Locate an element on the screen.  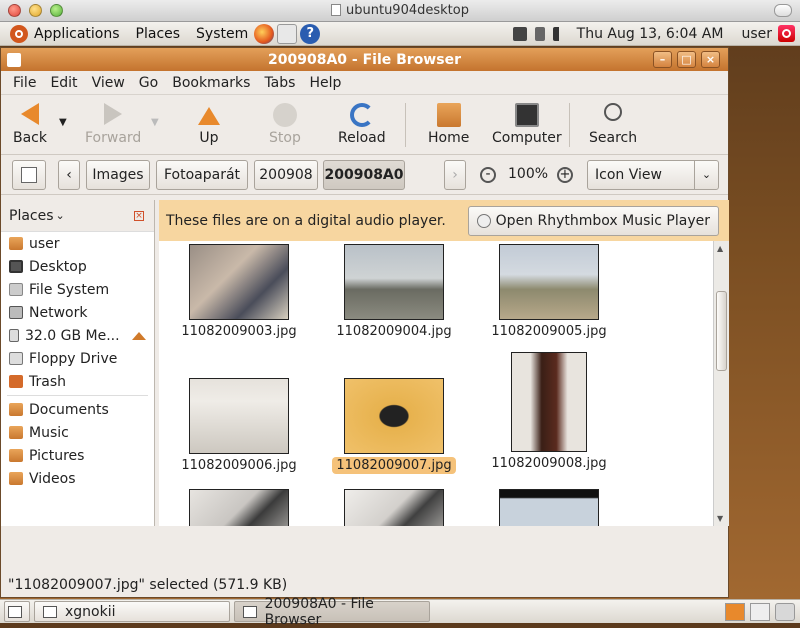
file-item: 11082009006.jpg is located at coordinates (239, 426).